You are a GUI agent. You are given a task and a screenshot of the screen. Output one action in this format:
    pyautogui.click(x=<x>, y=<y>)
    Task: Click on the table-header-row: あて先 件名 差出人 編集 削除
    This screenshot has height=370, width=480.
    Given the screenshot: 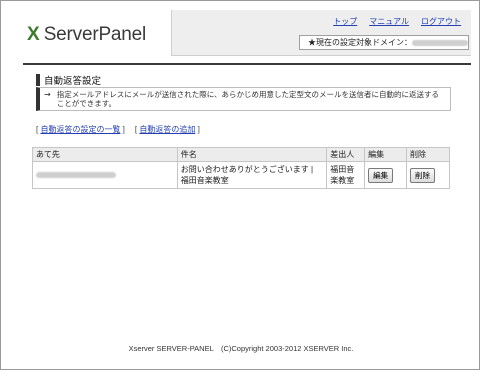 What is the action you would take?
    pyautogui.click(x=241, y=154)
    